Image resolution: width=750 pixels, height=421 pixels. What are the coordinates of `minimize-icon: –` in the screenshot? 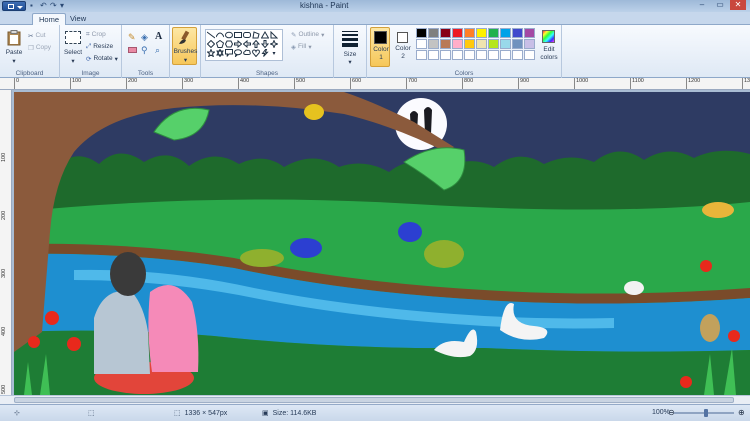 It's located at (702, 5).